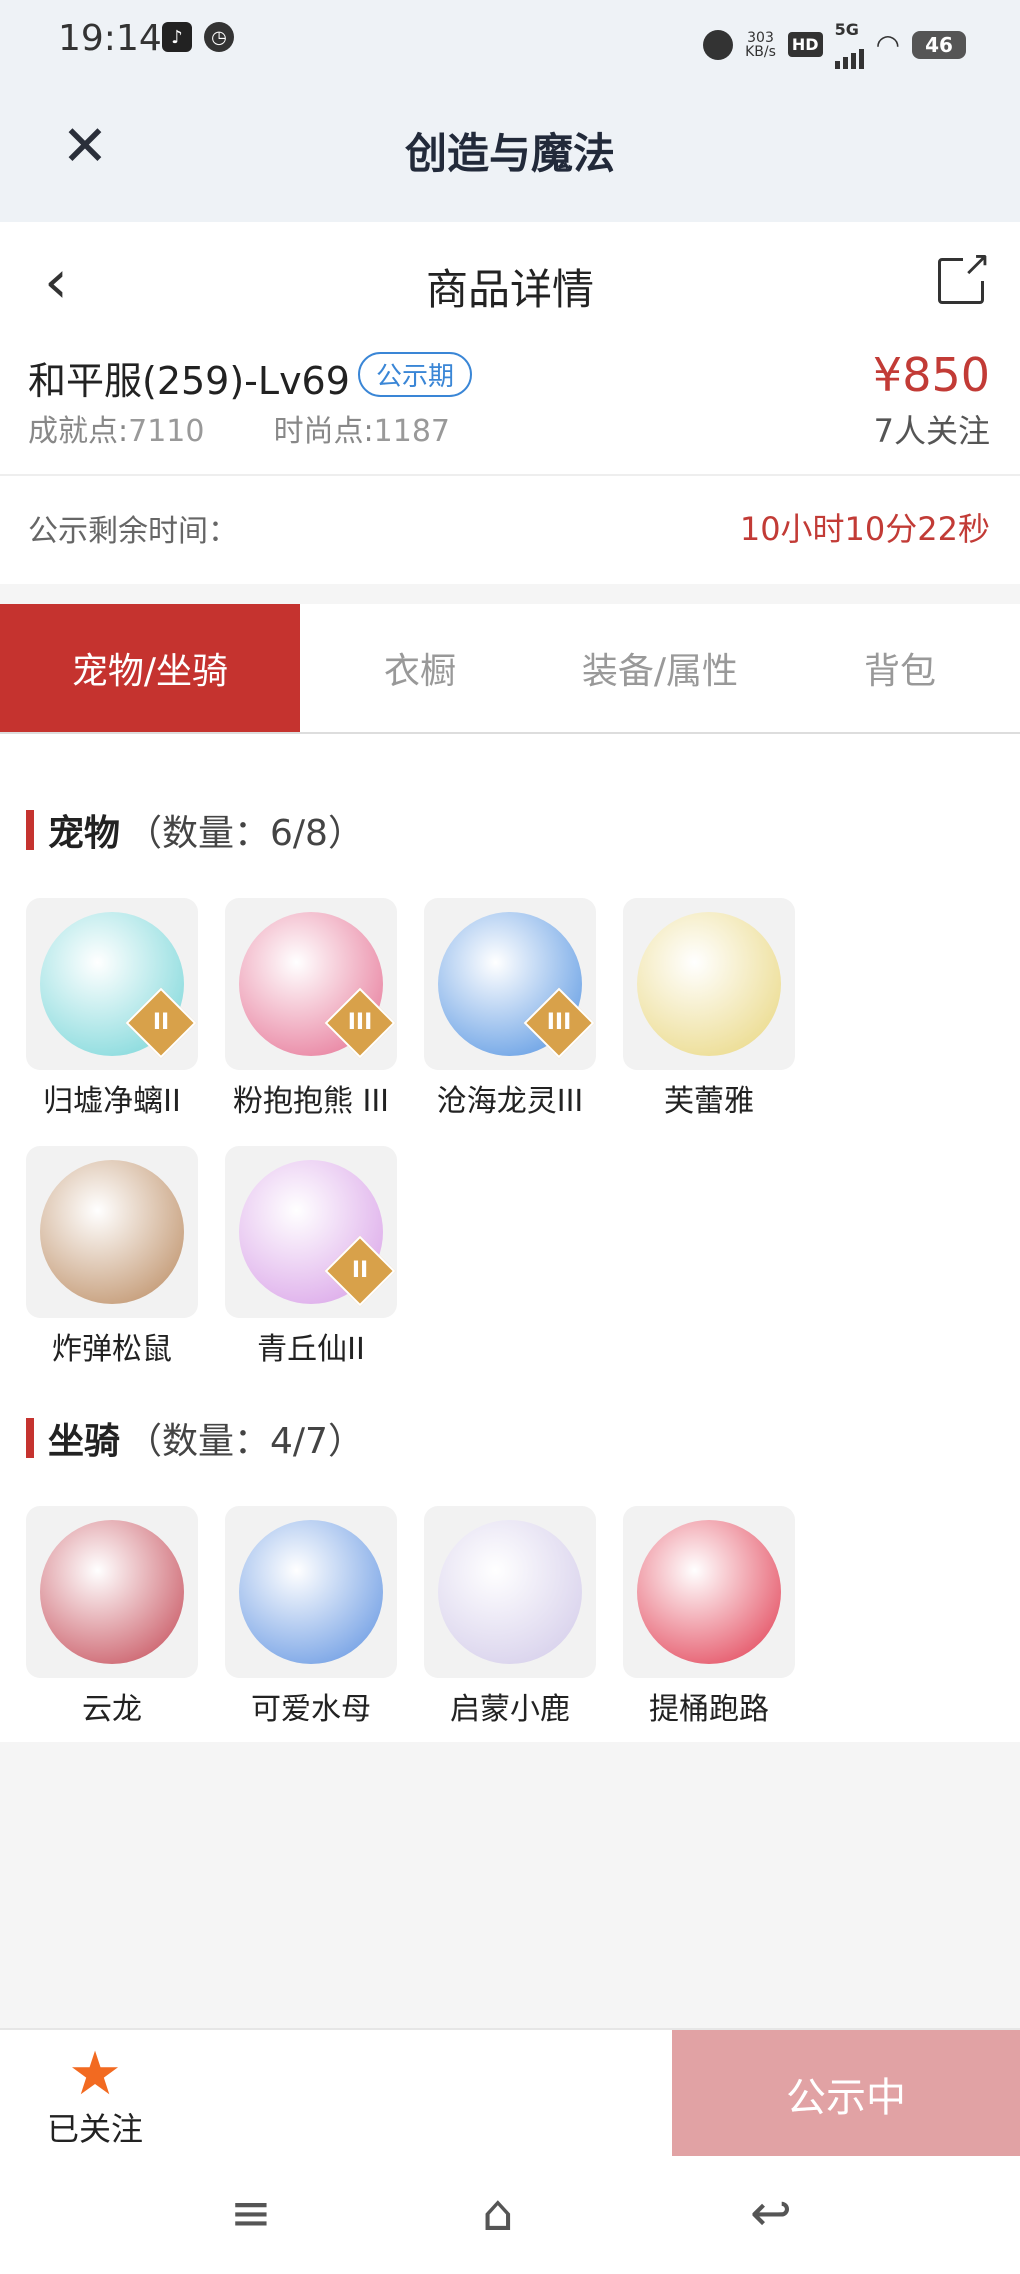 The width and height of the screenshot is (1020, 2274). I want to click on pet-card: 炸弹松鼠, so click(112, 1257).